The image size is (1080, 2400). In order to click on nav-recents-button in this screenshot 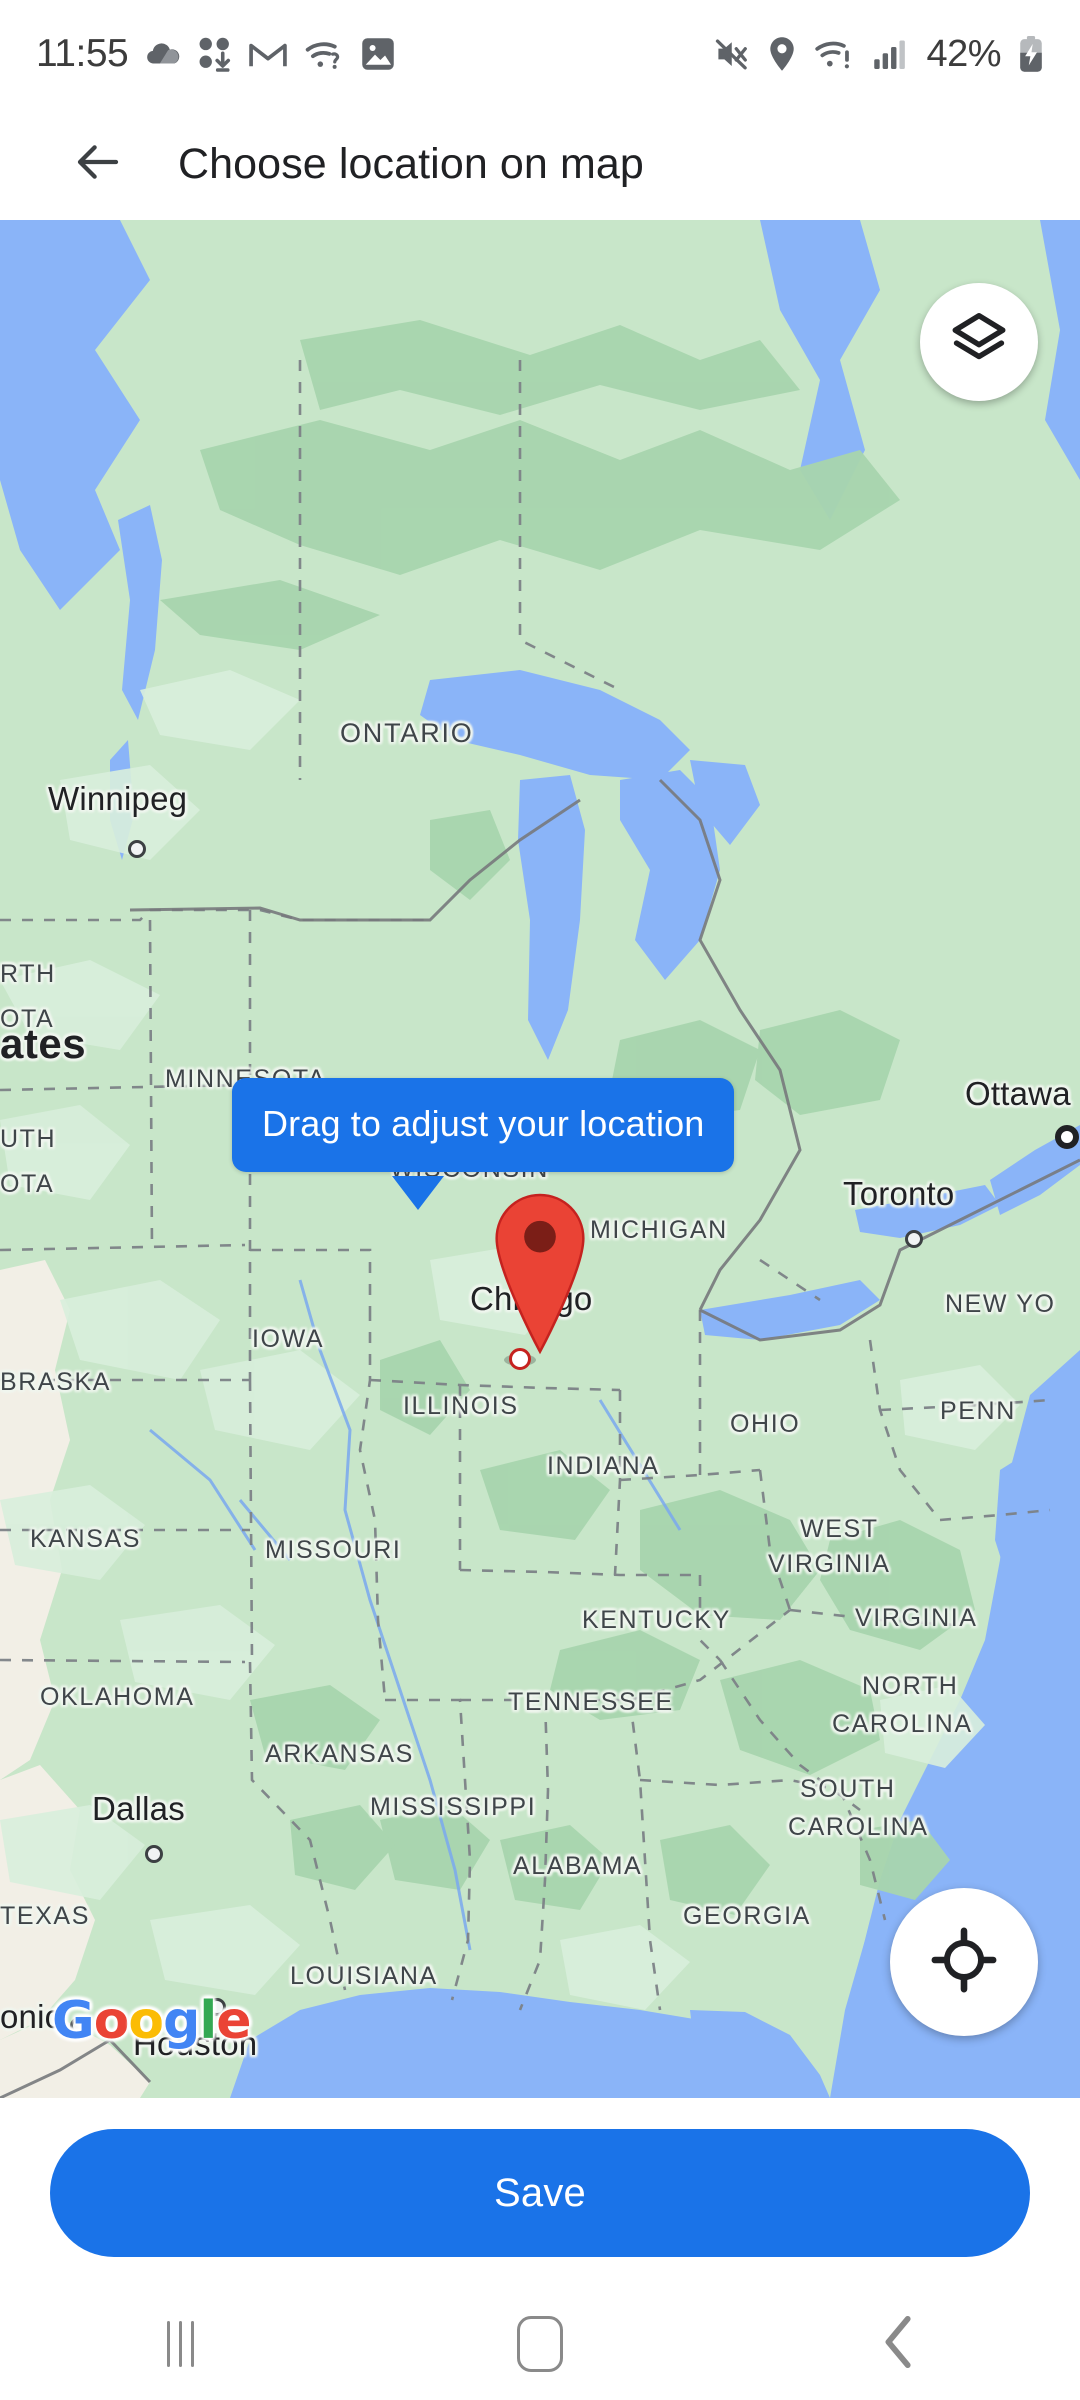, I will do `click(180, 2344)`.